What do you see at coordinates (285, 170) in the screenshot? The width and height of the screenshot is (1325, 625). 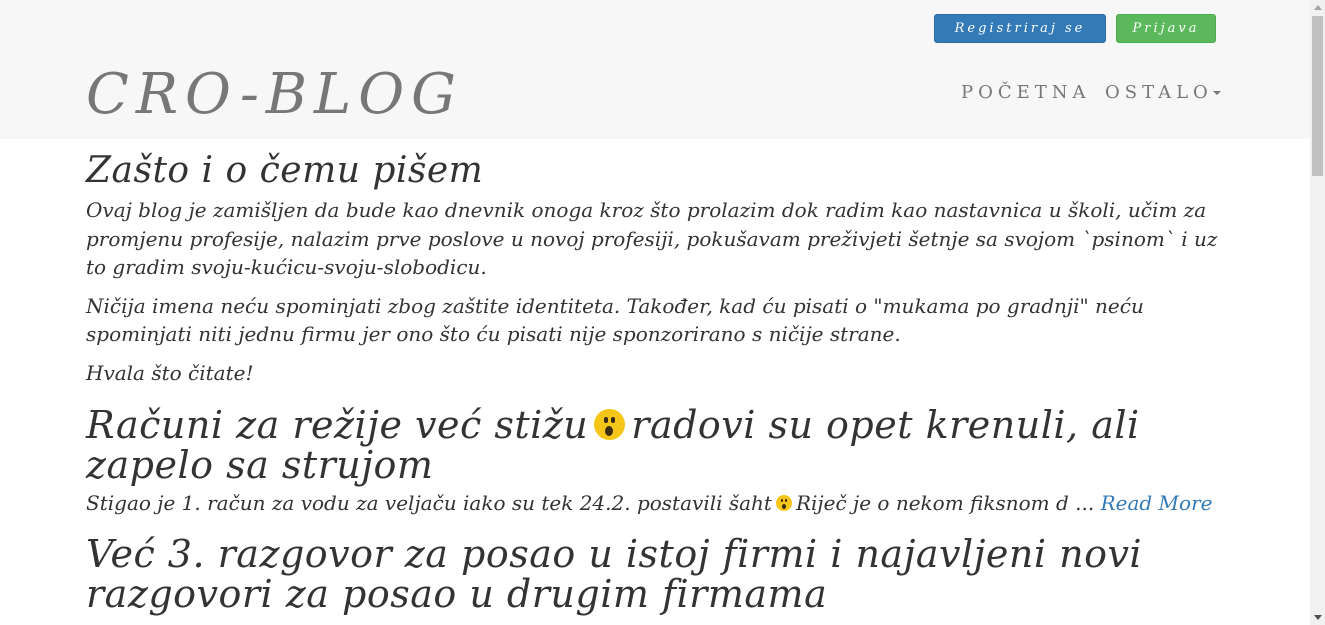 I see `intro-title: Zašto i o čemu pišem` at bounding box center [285, 170].